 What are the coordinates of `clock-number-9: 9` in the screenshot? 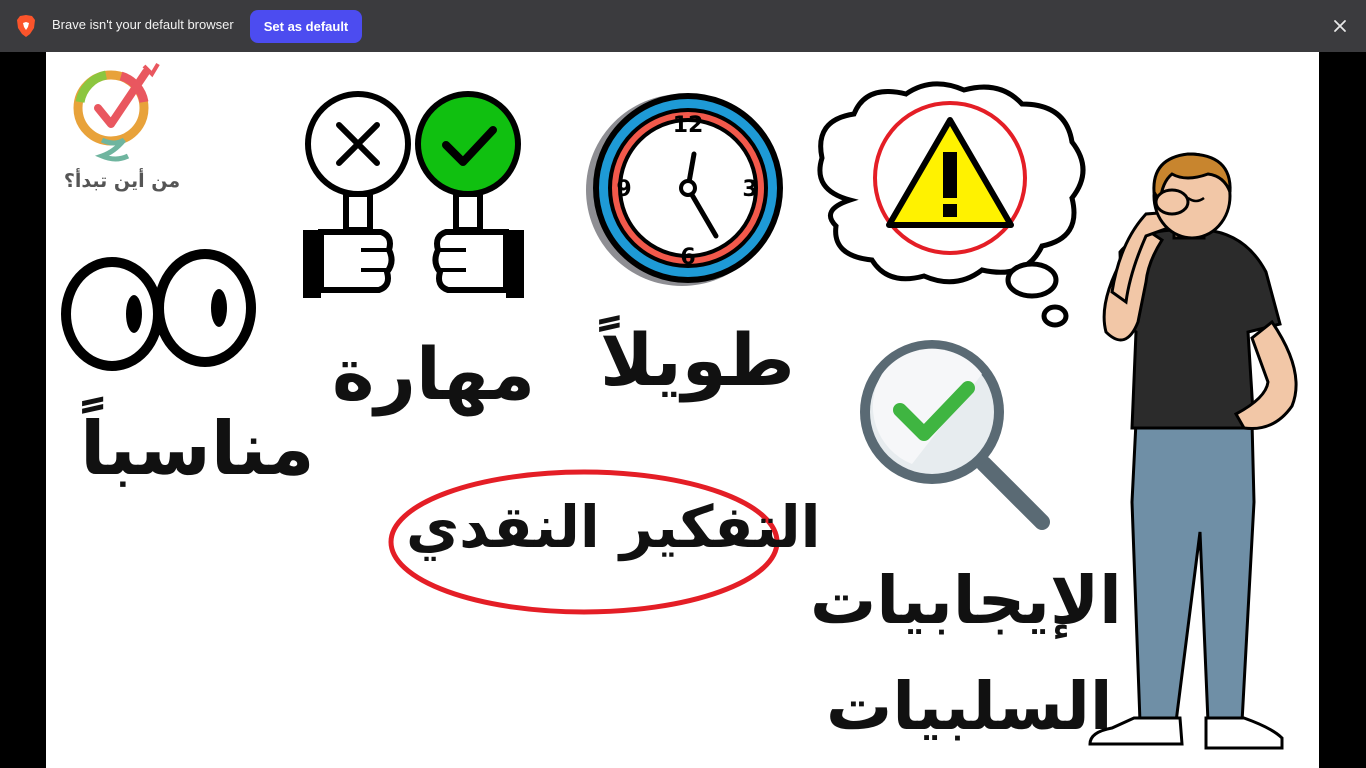 It's located at (623, 189).